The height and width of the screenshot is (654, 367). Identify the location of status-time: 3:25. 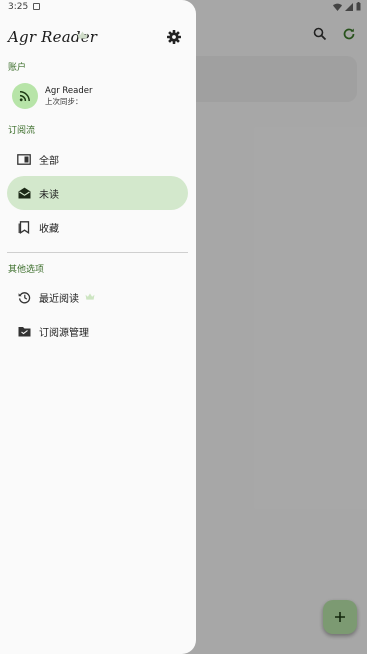
(18, 7).